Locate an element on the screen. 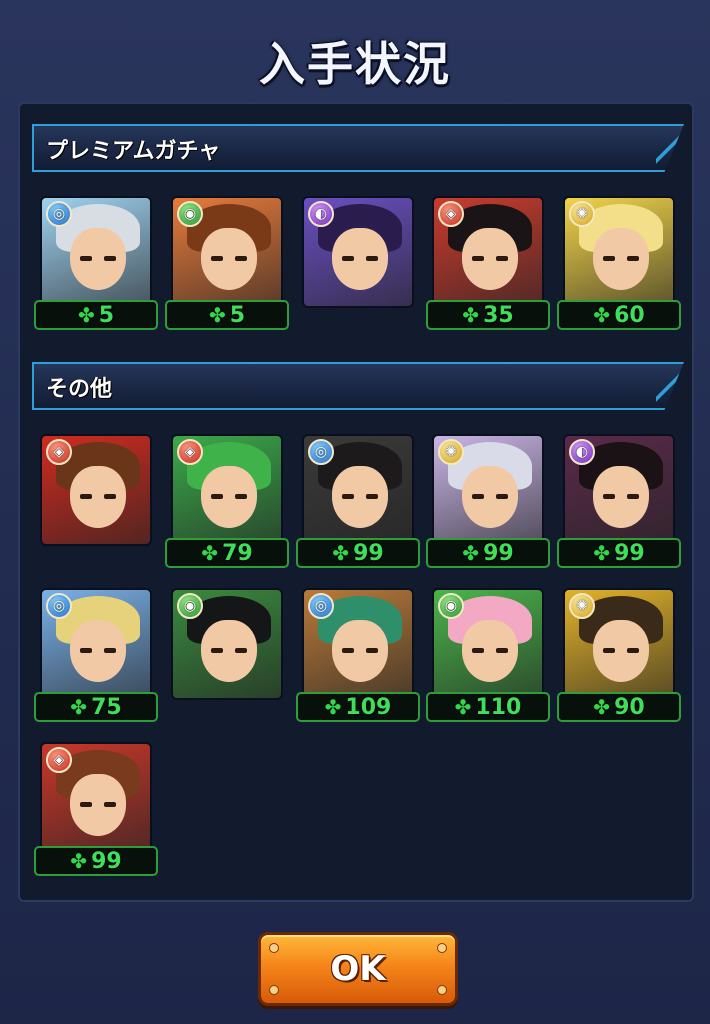 The height and width of the screenshot is (1024, 710). section-header-other: その他 is located at coordinates (358, 386).